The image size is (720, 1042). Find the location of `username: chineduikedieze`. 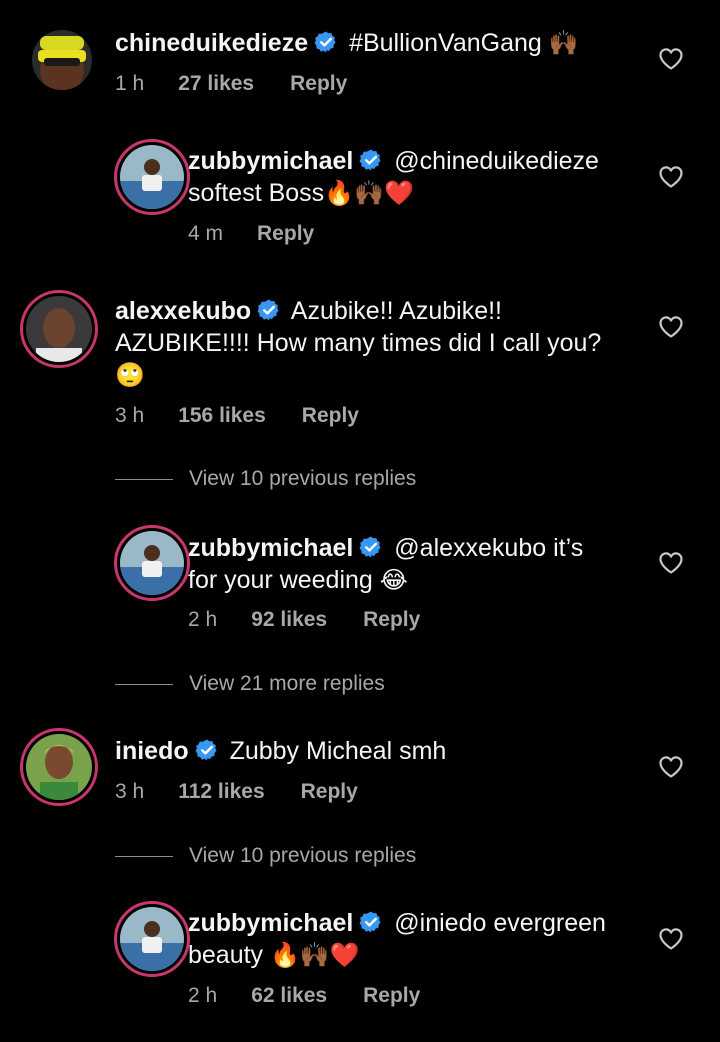

username: chineduikedieze is located at coordinates (211, 43).